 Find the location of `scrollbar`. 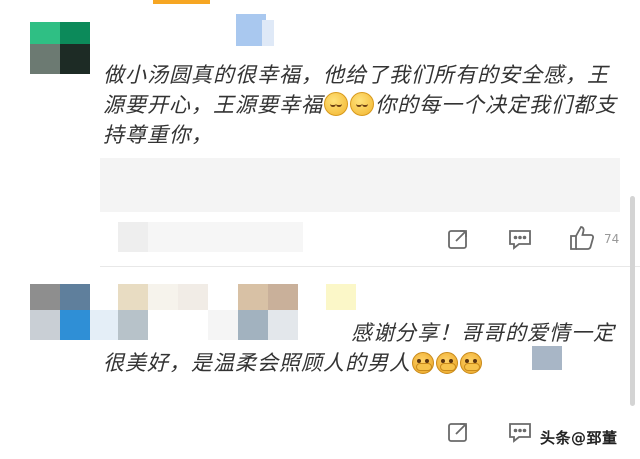

scrollbar is located at coordinates (632, 301).